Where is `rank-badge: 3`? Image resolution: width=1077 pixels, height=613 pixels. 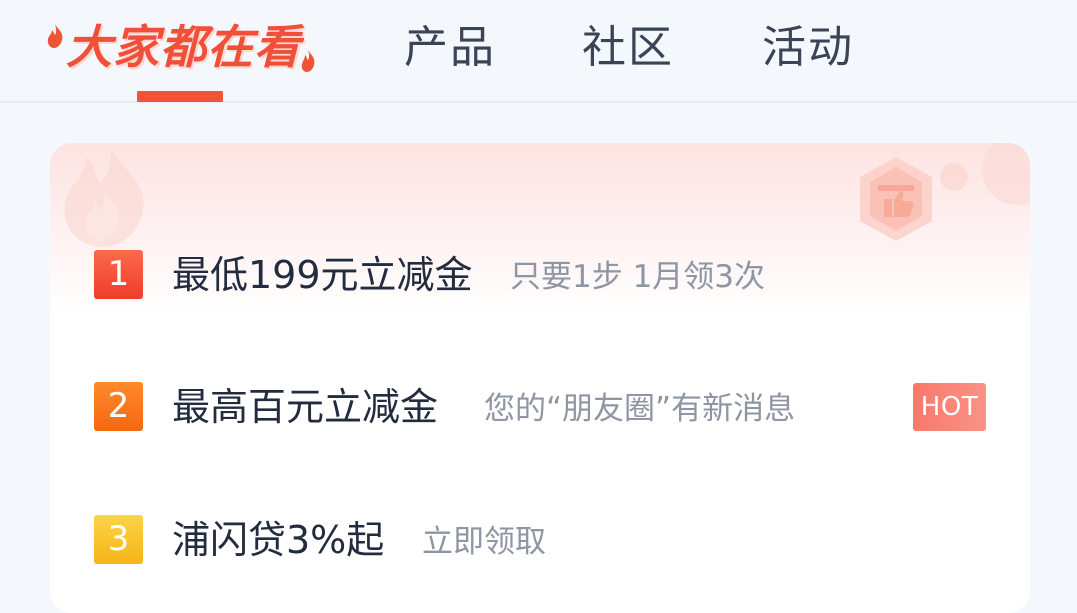 rank-badge: 3 is located at coordinates (118, 539).